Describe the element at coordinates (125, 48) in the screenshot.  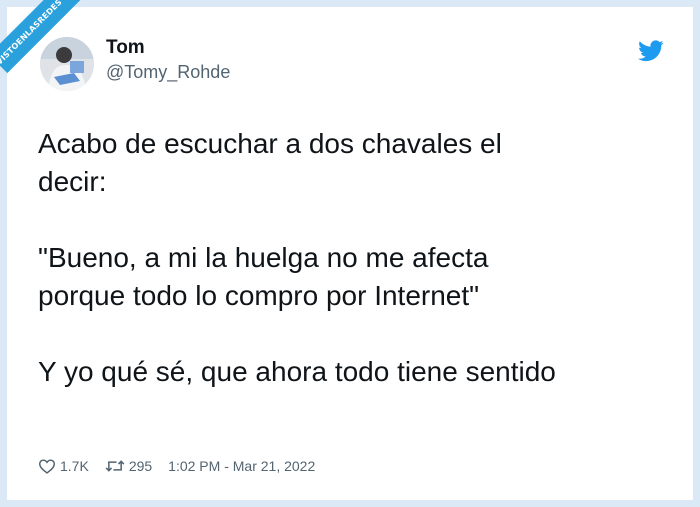
I see `author-display-name: Tom` at that location.